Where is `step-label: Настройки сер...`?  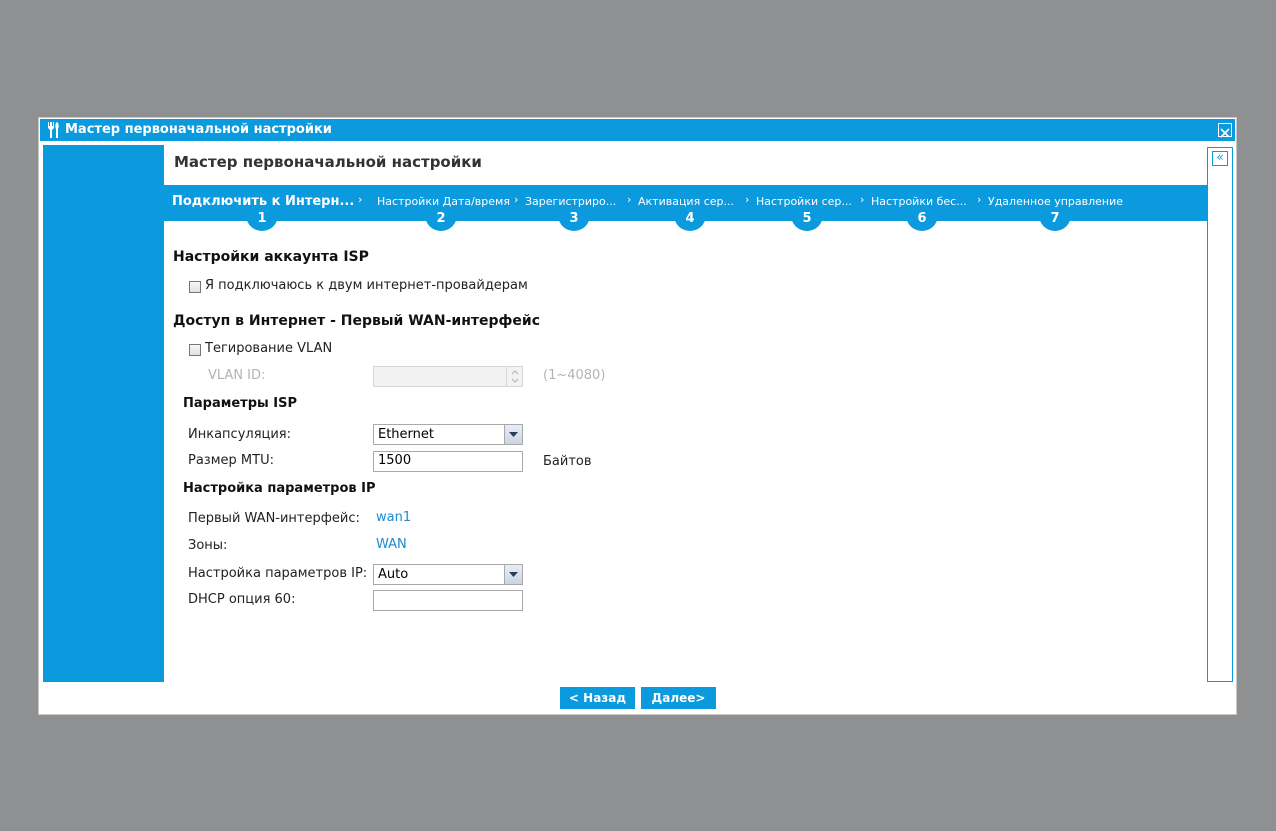 step-label: Настройки сер... is located at coordinates (804, 201).